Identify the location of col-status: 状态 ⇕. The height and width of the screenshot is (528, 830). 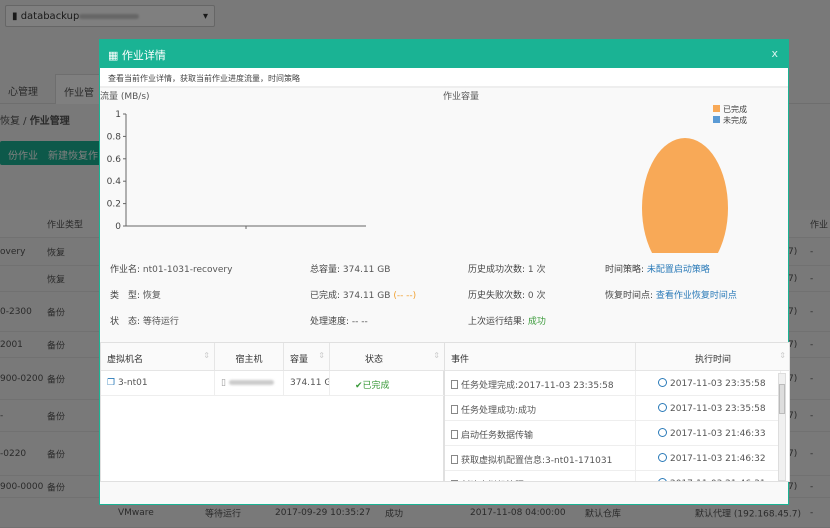
(387, 357).